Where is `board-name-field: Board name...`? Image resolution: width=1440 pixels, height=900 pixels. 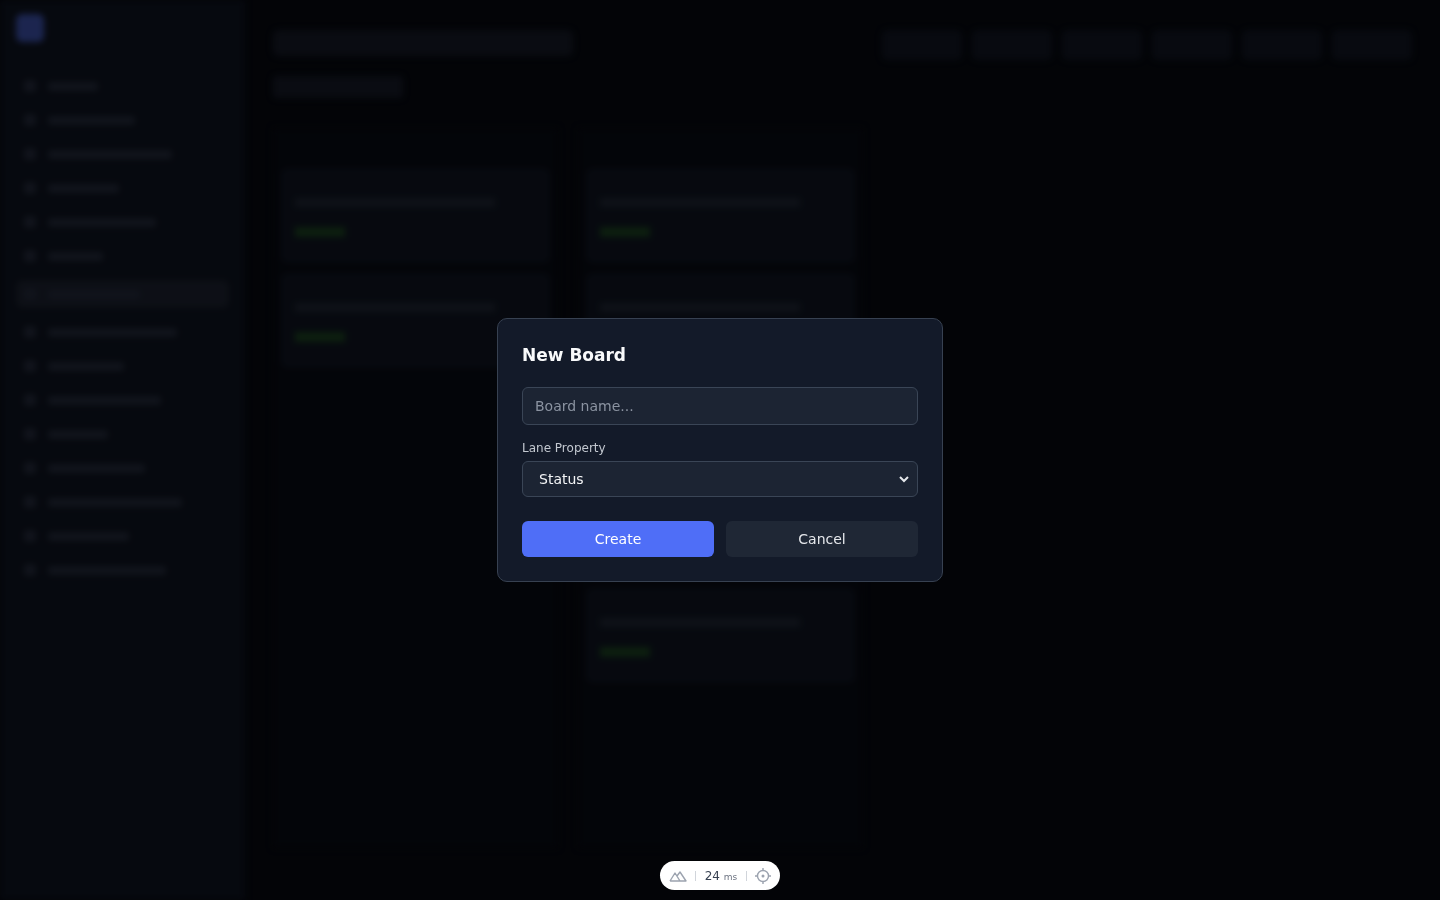
board-name-field: Board name... is located at coordinates (720, 406).